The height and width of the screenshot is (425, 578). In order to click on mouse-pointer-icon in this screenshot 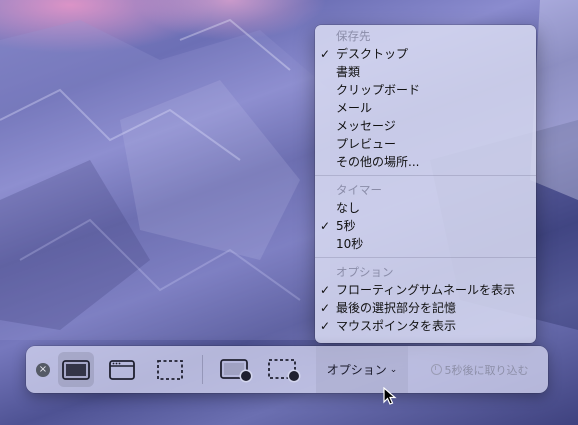, I will do `click(390, 396)`.